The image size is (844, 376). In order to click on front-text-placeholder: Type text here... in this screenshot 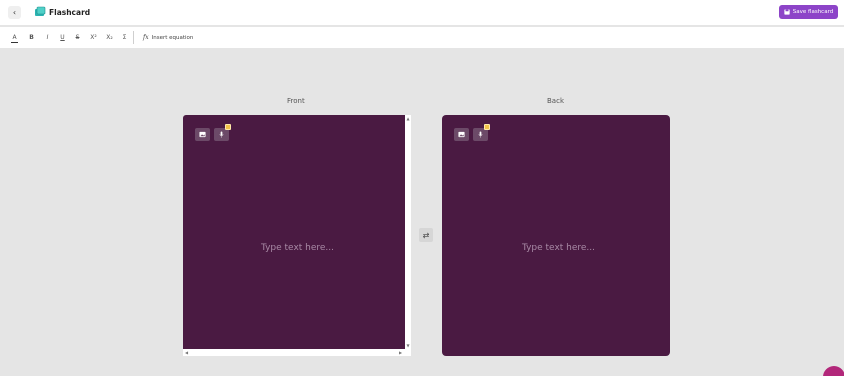, I will do `click(297, 248)`.